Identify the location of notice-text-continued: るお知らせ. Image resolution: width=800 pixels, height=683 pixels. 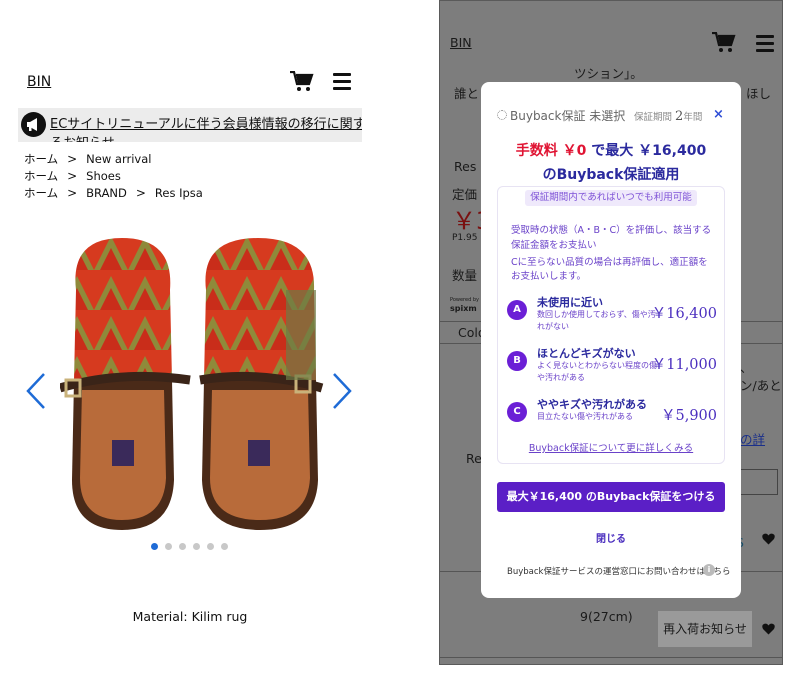
(82, 137).